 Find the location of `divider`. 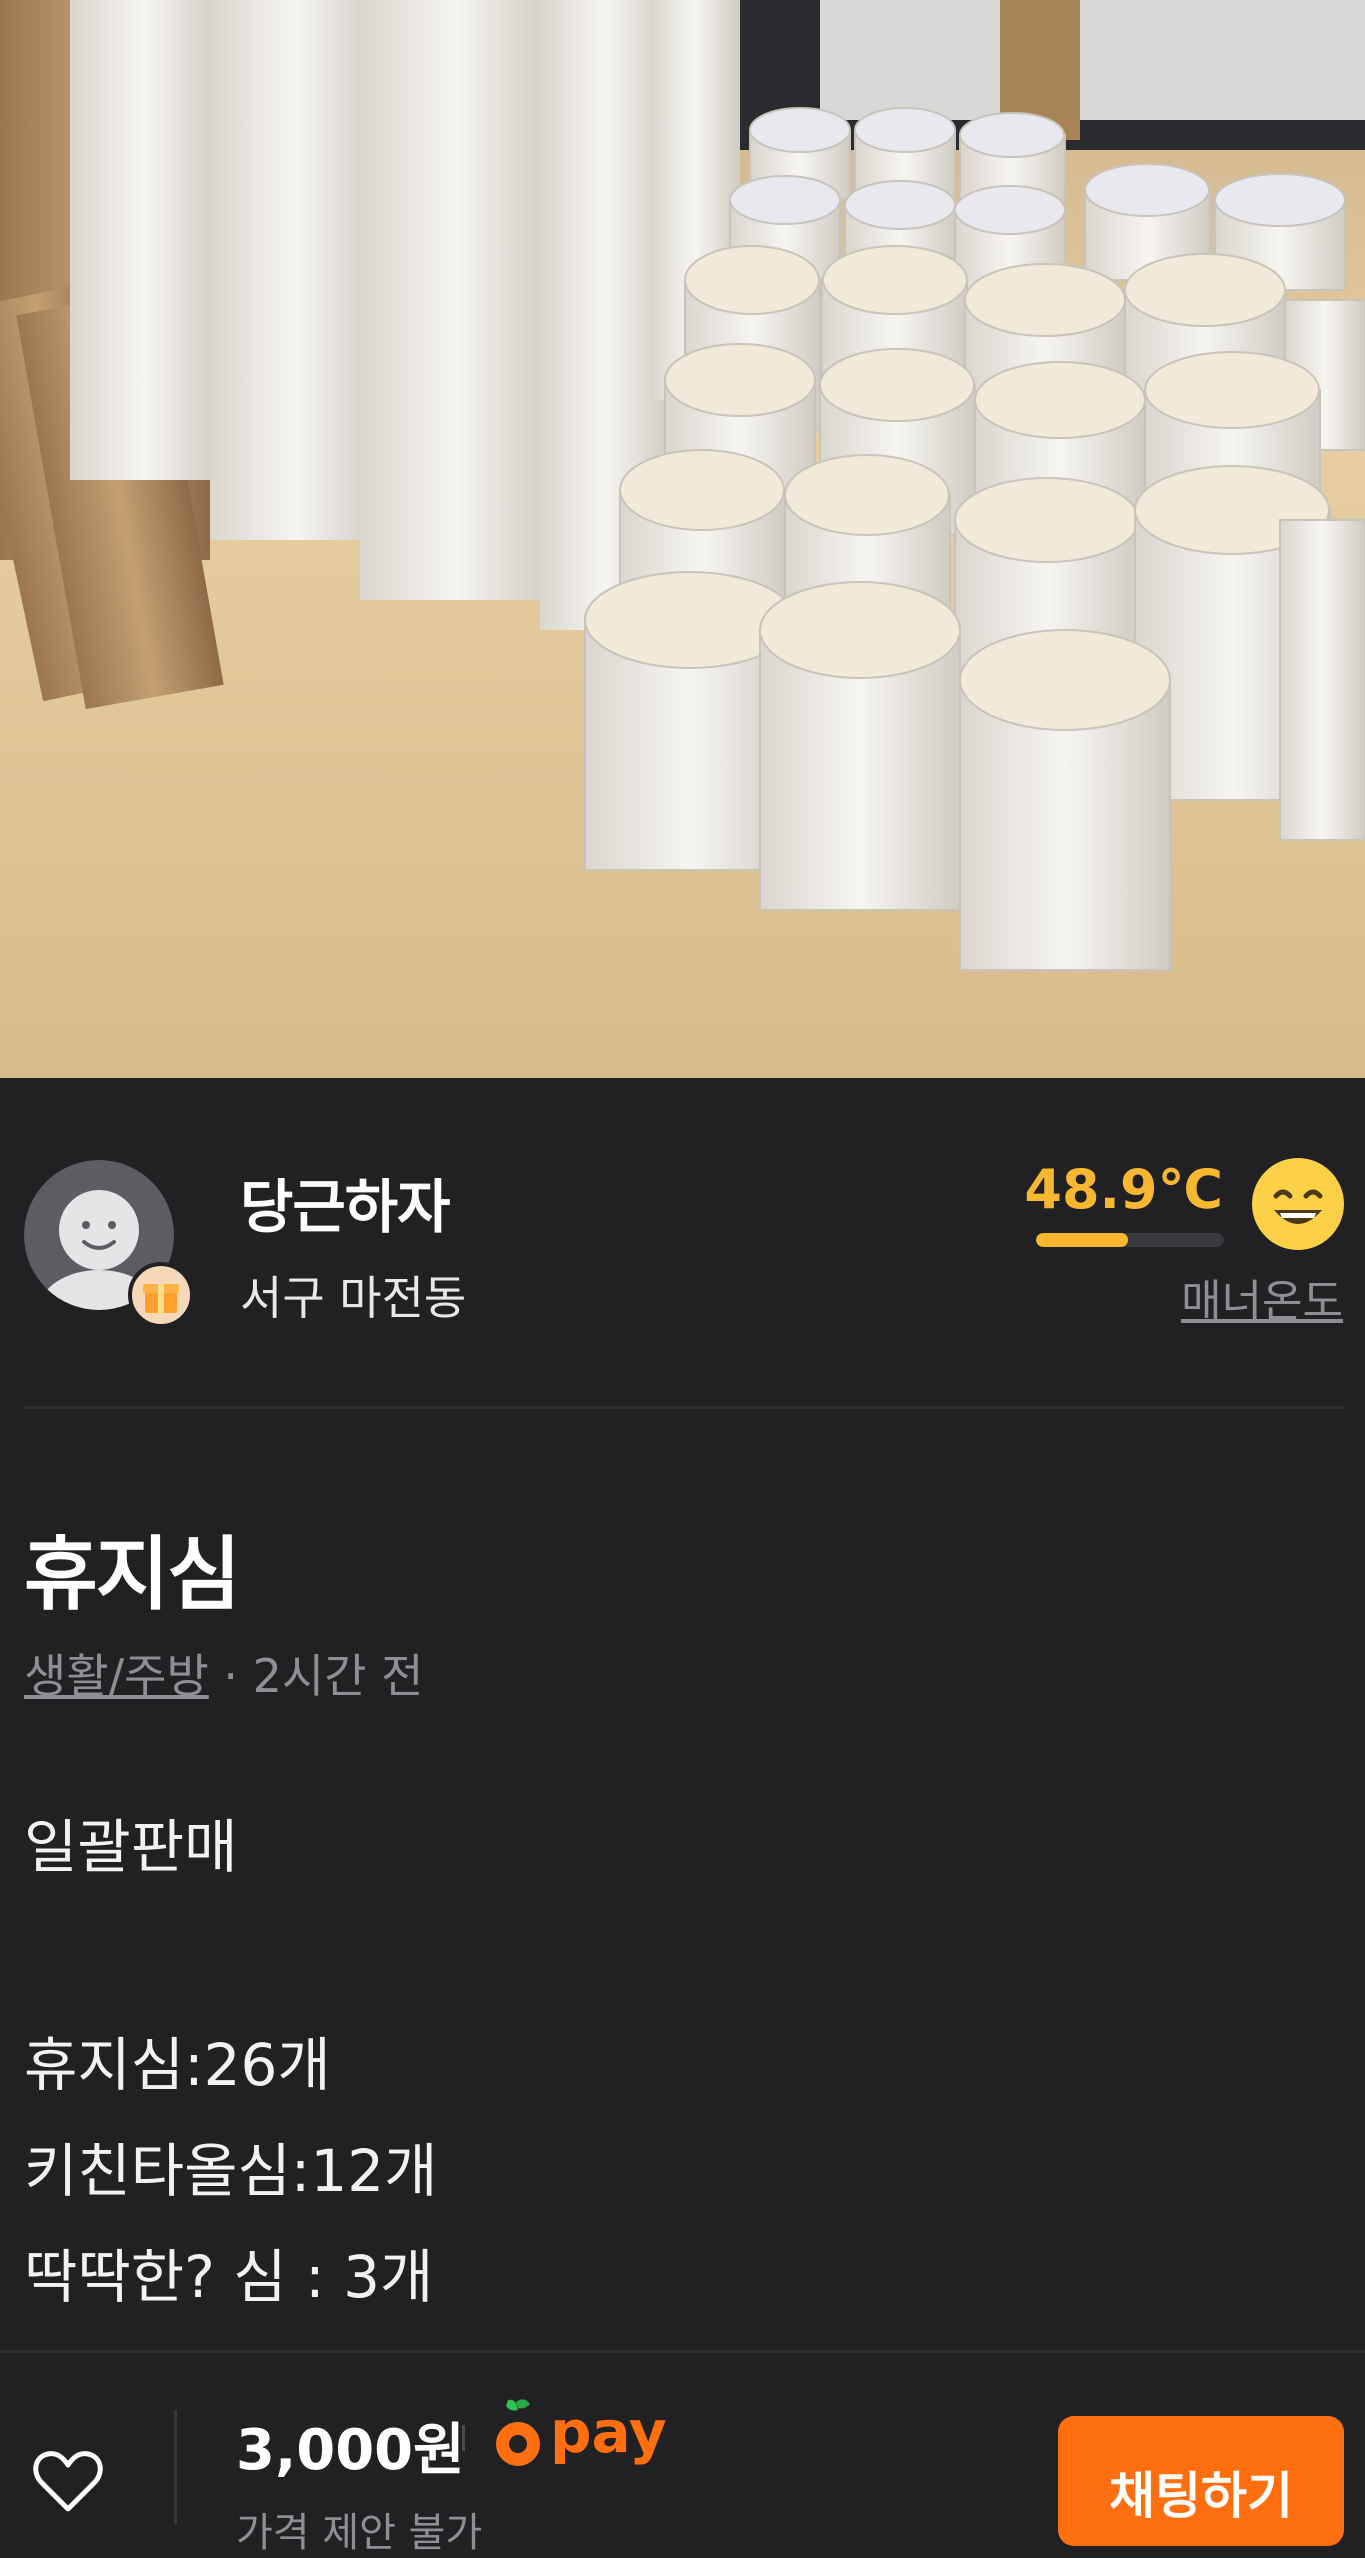

divider is located at coordinates (684, 1407).